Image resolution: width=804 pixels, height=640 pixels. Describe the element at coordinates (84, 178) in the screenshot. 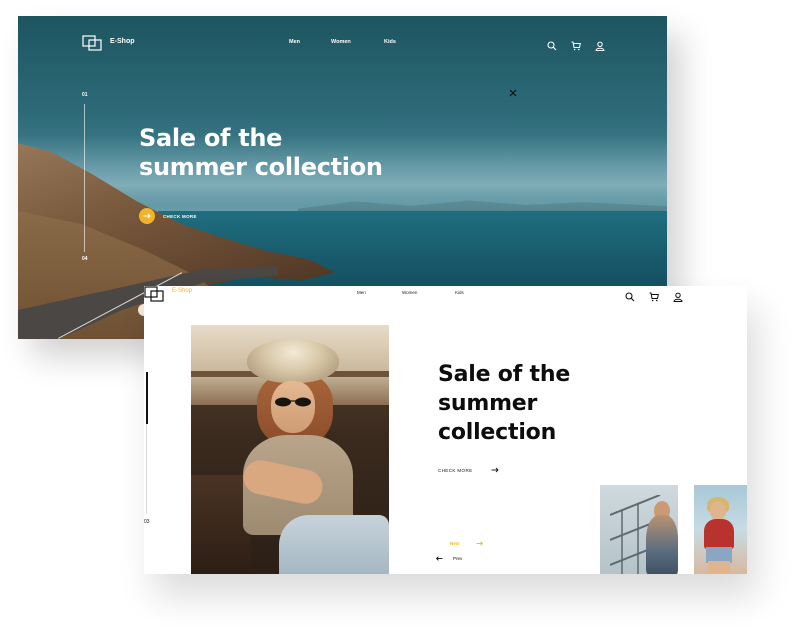

I see `slide-progress-line` at that location.